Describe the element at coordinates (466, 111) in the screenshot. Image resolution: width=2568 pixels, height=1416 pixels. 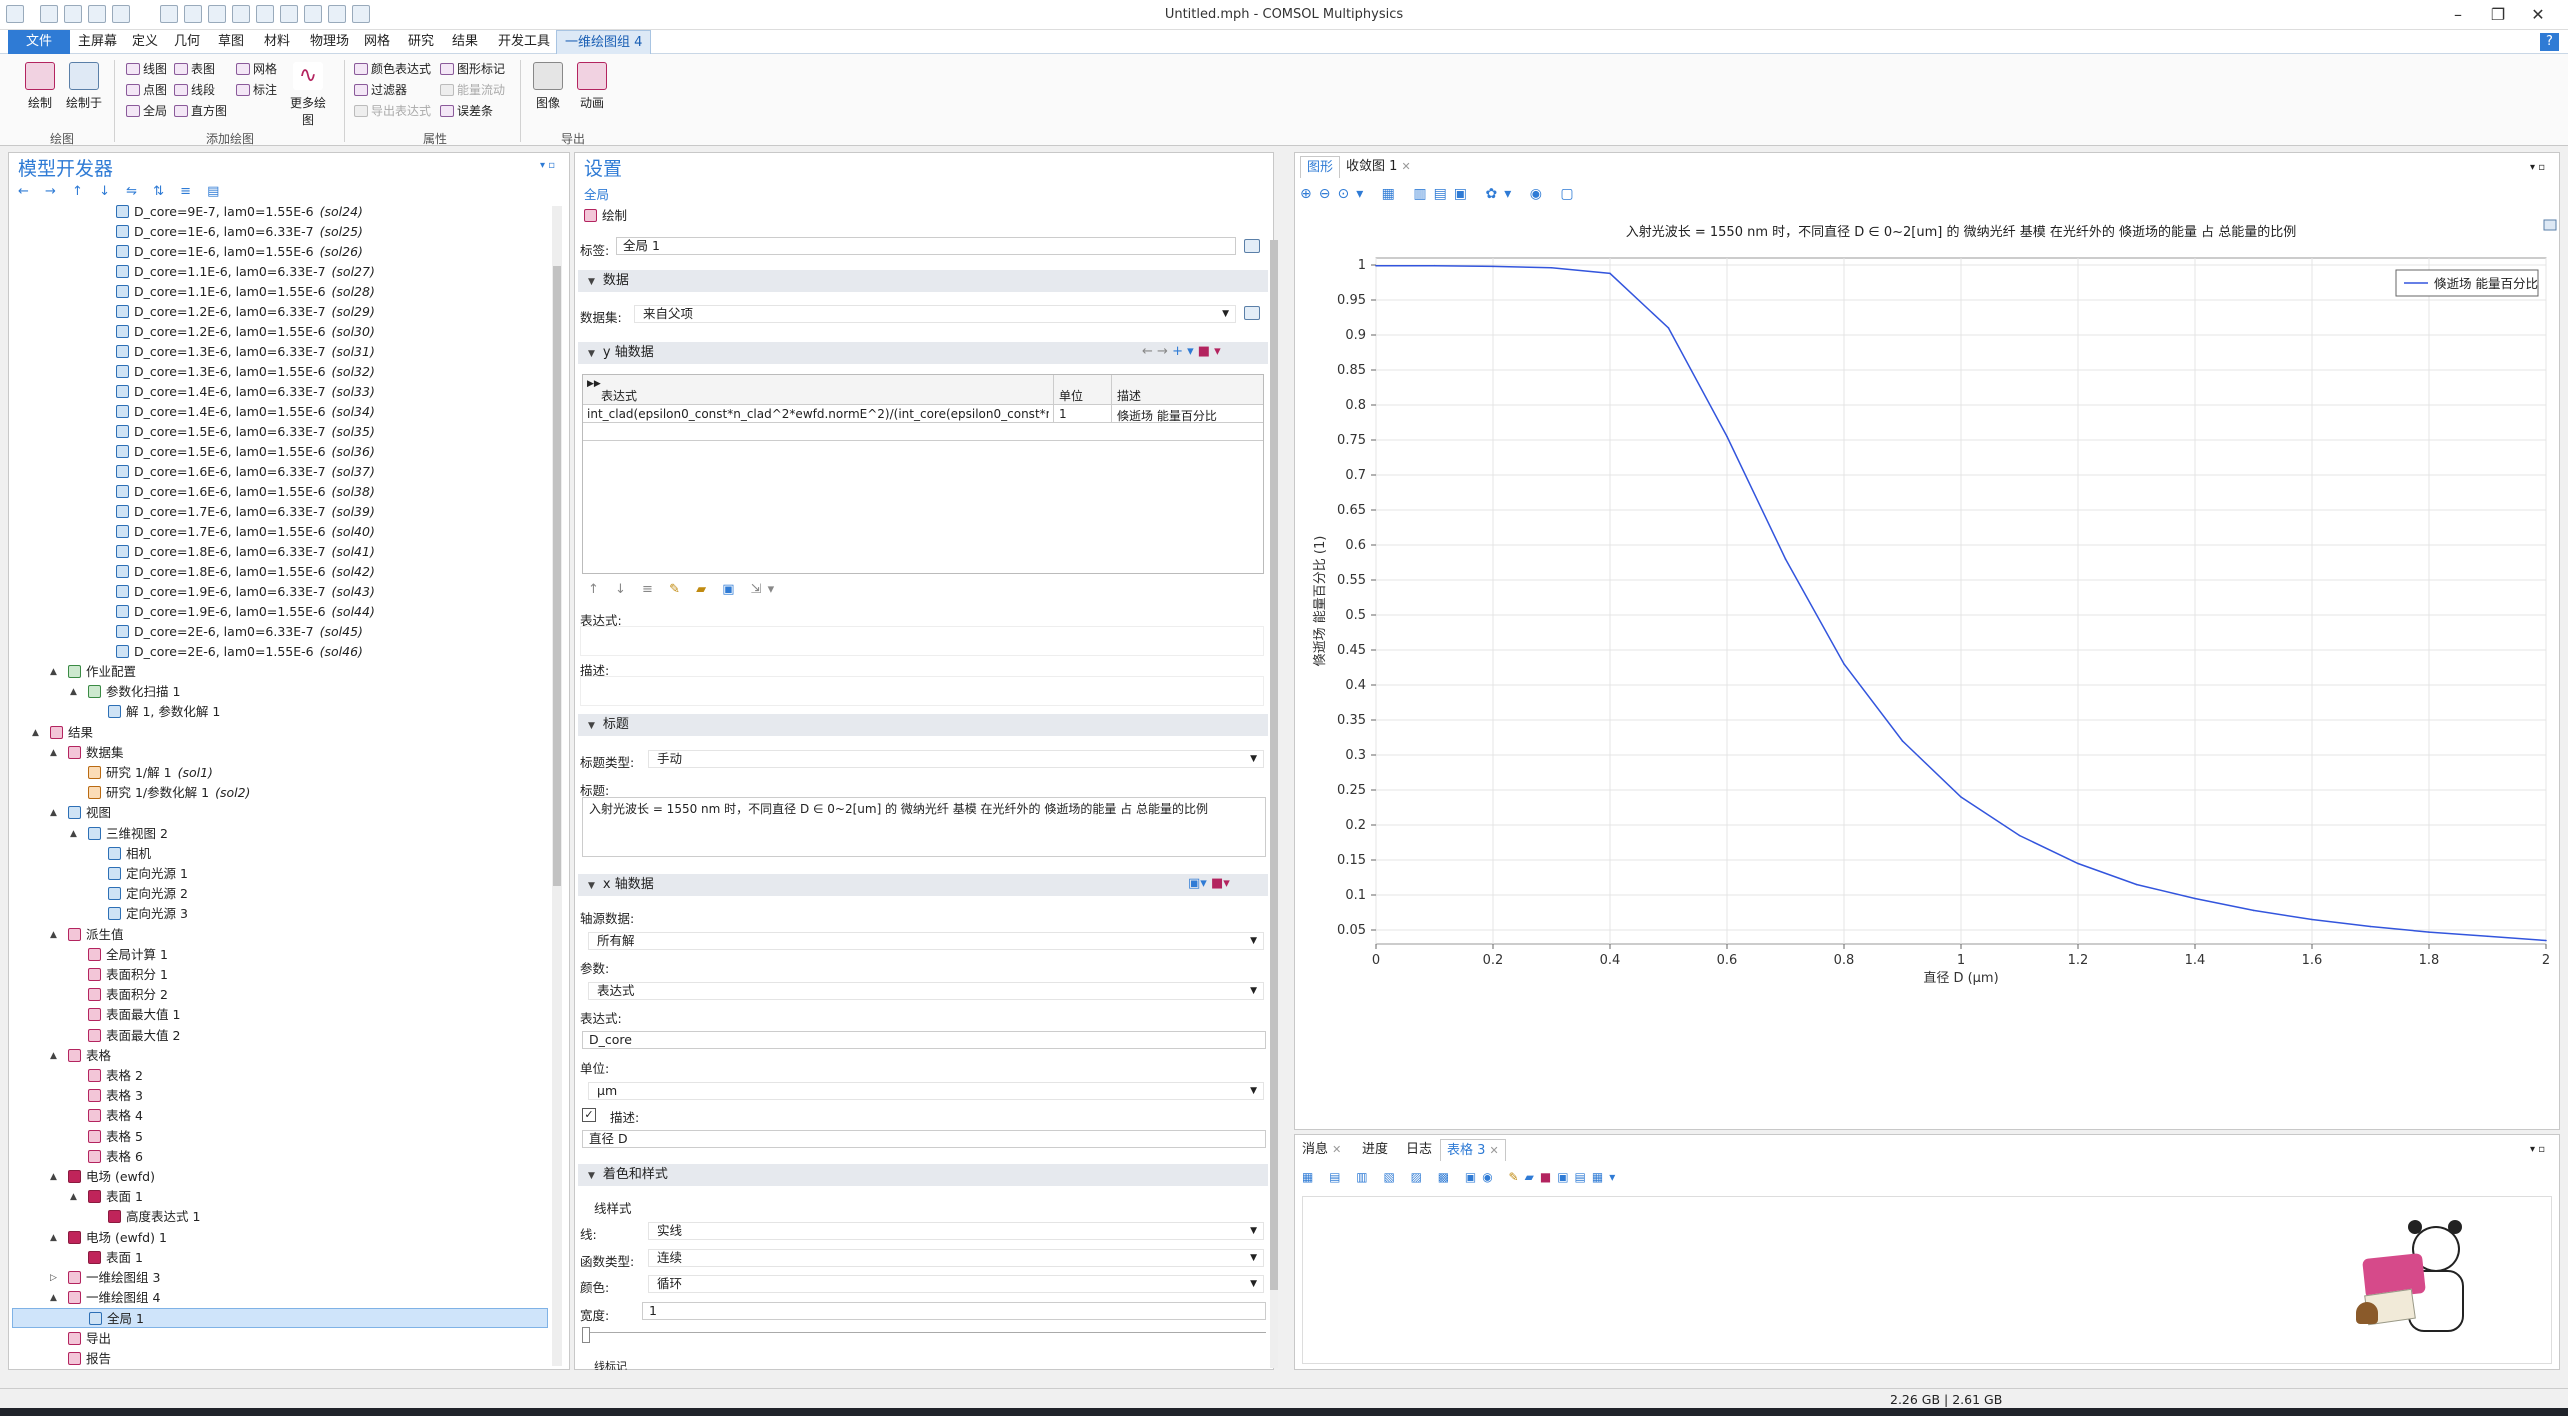
I see `error-bar-button: 误差条` at that location.